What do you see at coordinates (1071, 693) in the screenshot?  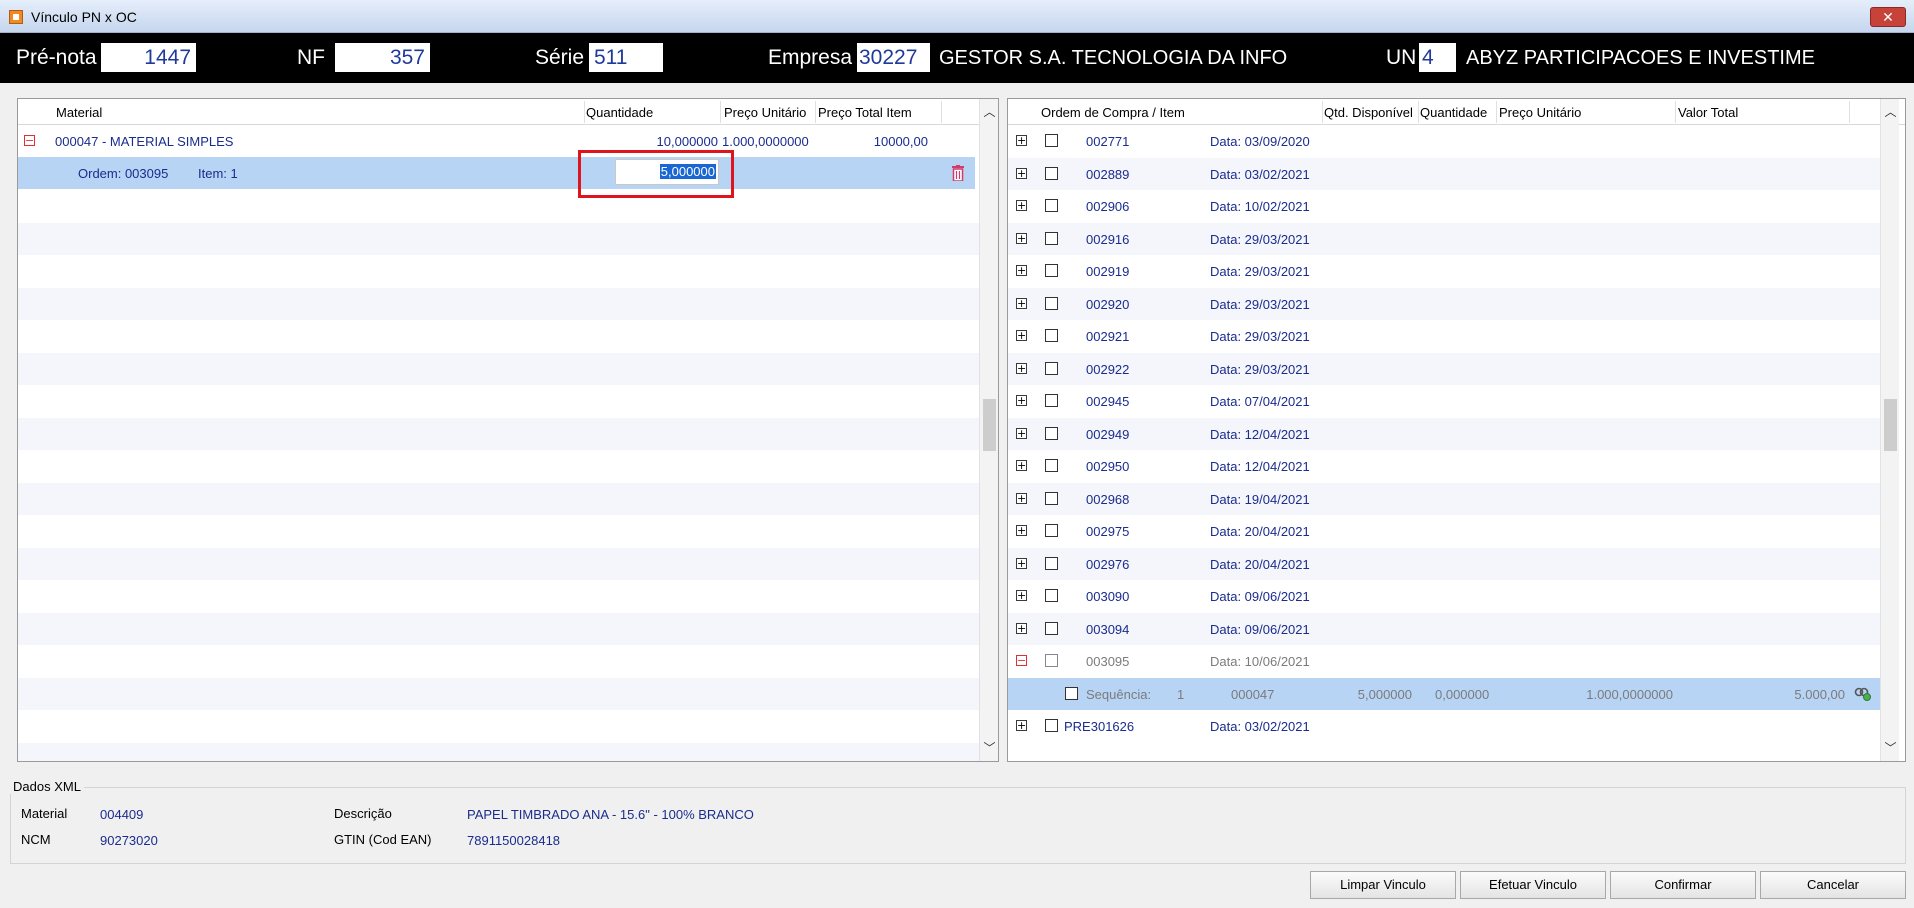 I see `sequence-checkbox` at bounding box center [1071, 693].